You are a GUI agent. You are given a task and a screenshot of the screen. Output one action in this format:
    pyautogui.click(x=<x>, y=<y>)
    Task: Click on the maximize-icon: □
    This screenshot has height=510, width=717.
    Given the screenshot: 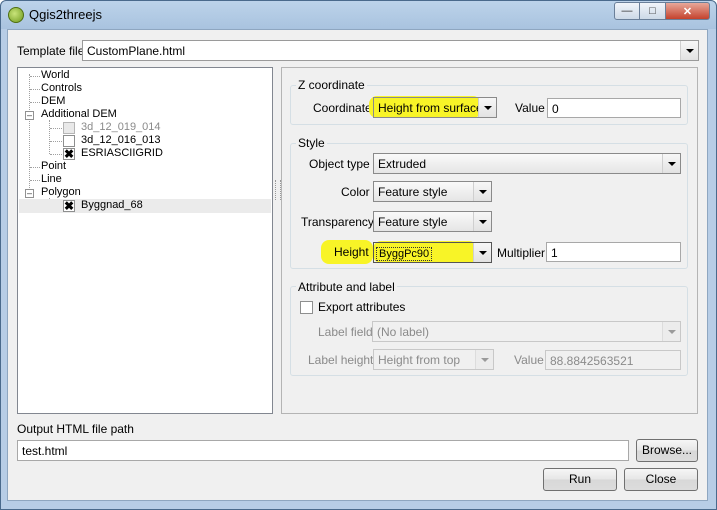 What is the action you would take?
    pyautogui.click(x=652, y=11)
    